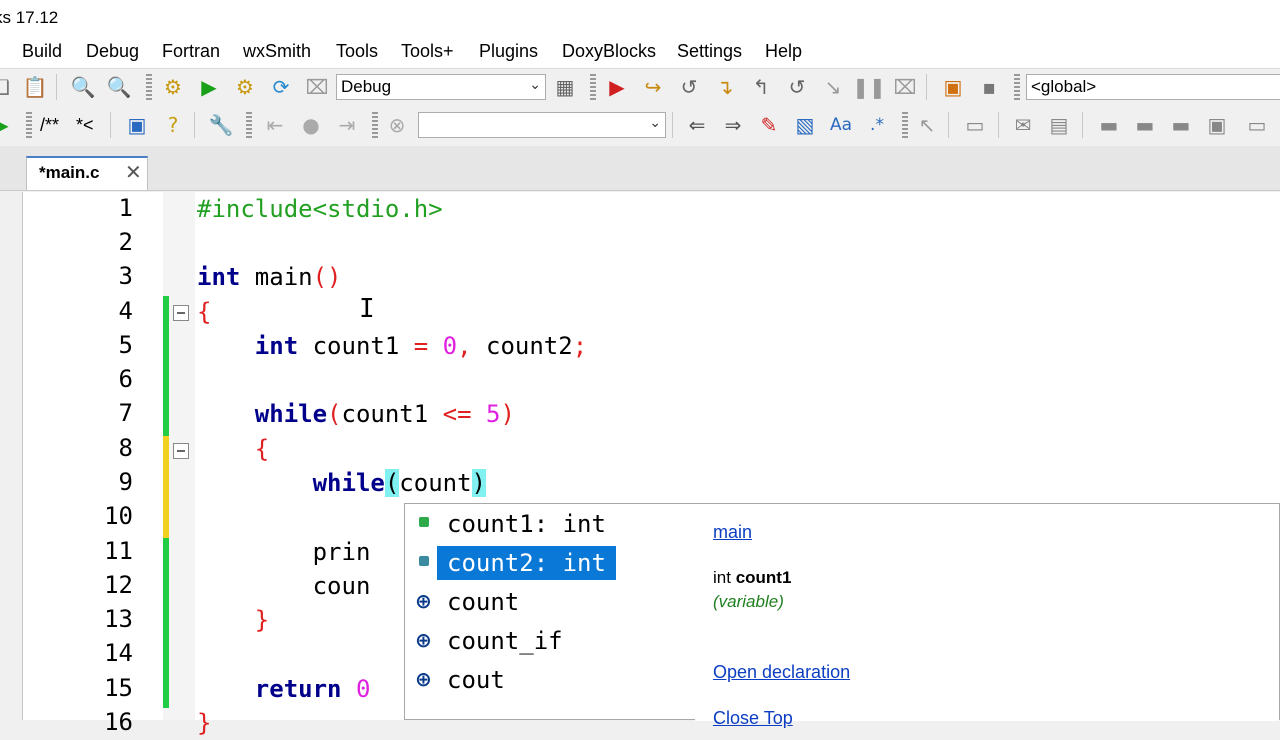 This screenshot has height=740, width=1280. I want to click on menu-plugins: Plugins, so click(508, 51).